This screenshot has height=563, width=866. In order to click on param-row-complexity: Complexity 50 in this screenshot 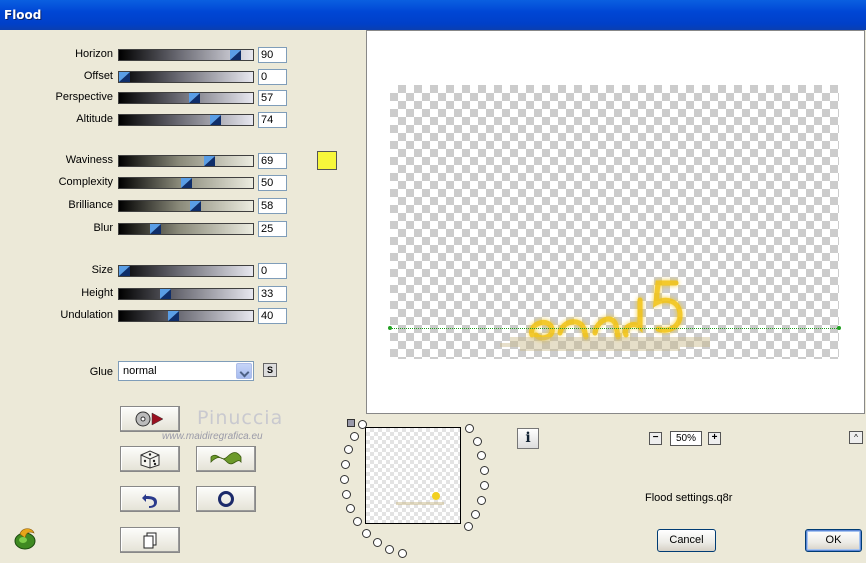, I will do `click(145, 183)`.